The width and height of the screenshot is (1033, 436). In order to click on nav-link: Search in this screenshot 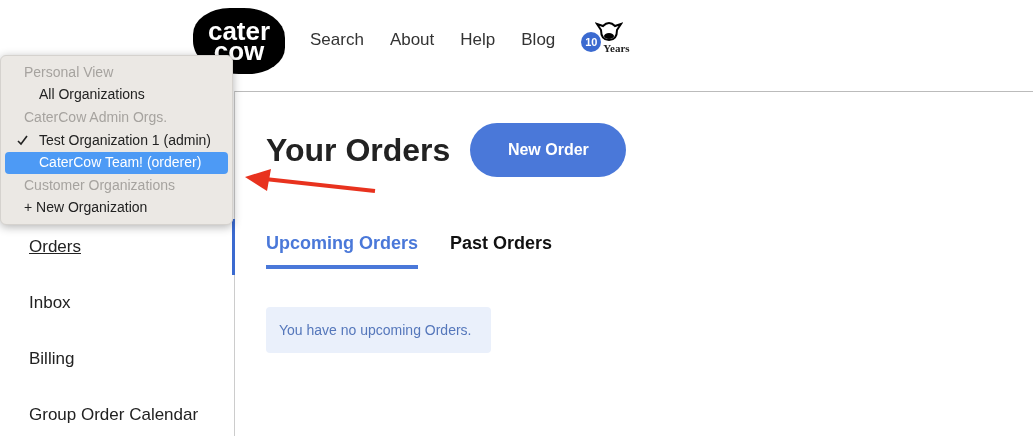, I will do `click(337, 40)`.